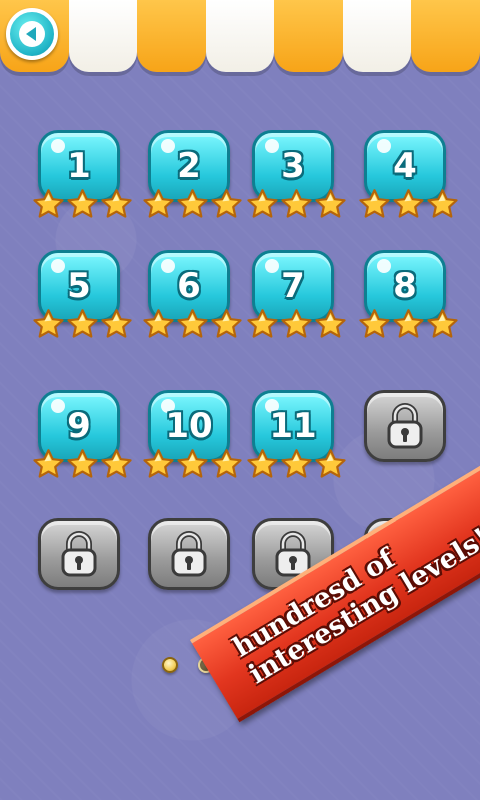  I want to click on level-number: 5, so click(79, 286).